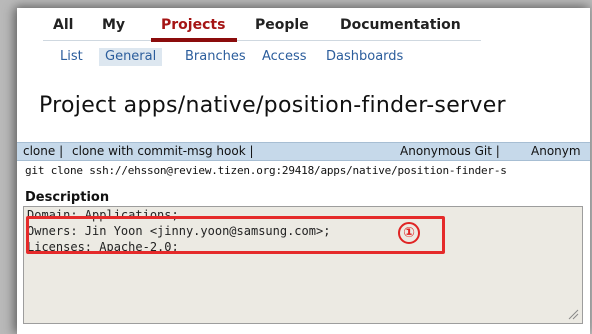  What do you see at coordinates (364, 57) in the screenshot?
I see `submenu-dashboards: Dashboards` at bounding box center [364, 57].